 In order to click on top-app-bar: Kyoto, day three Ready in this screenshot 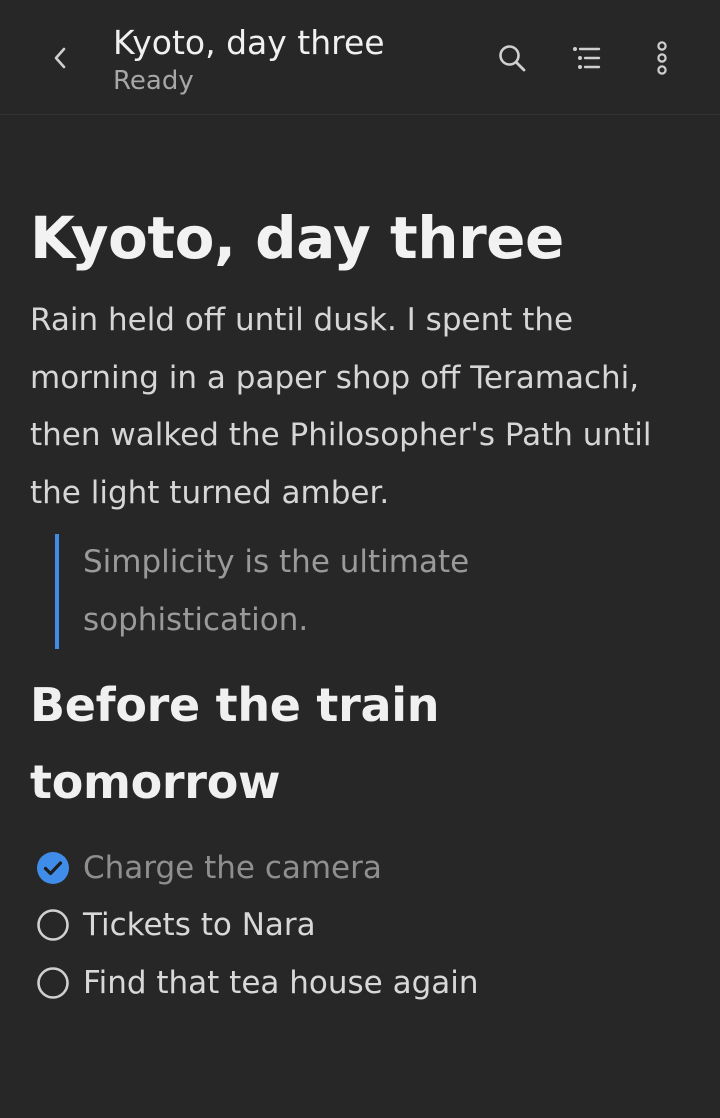, I will do `click(360, 57)`.